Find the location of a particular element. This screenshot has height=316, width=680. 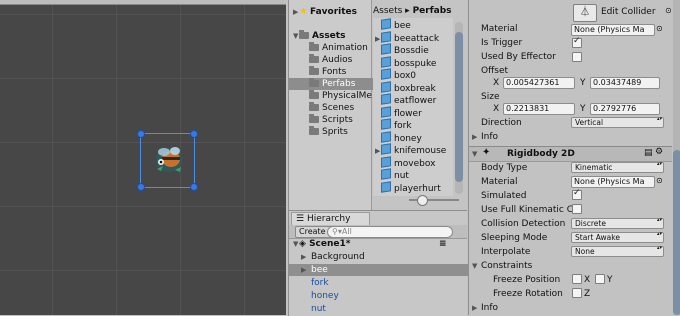

asset-item: bee is located at coordinates (414, 24).